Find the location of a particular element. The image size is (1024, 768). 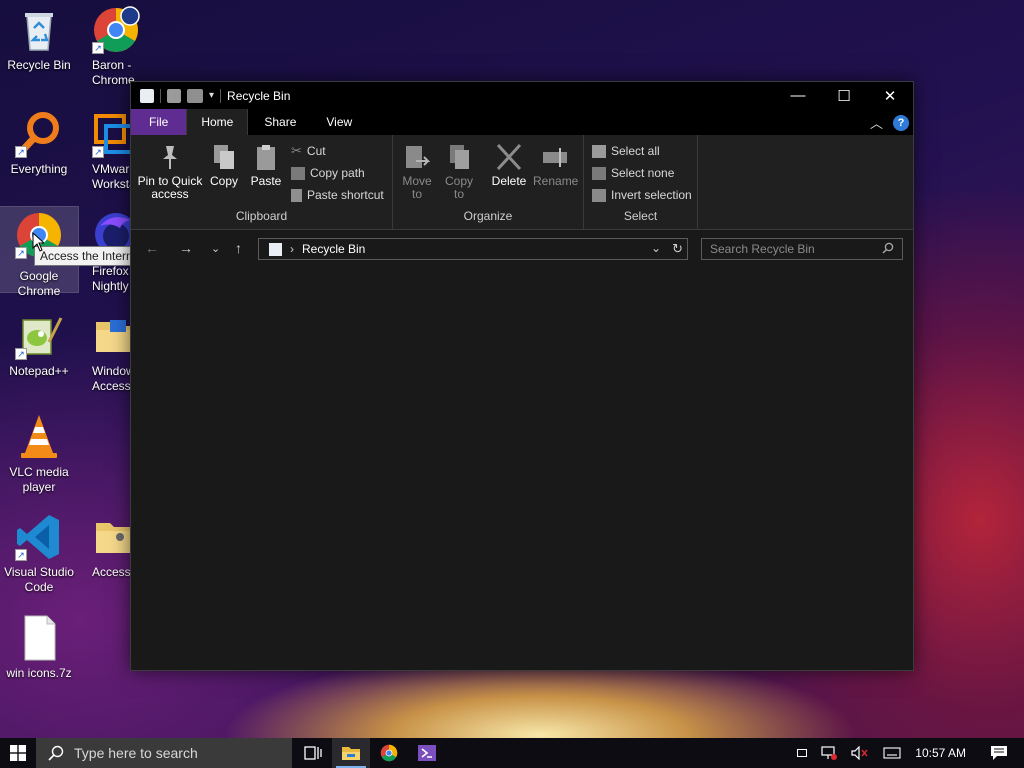

select-all-icon is located at coordinates (599, 151).